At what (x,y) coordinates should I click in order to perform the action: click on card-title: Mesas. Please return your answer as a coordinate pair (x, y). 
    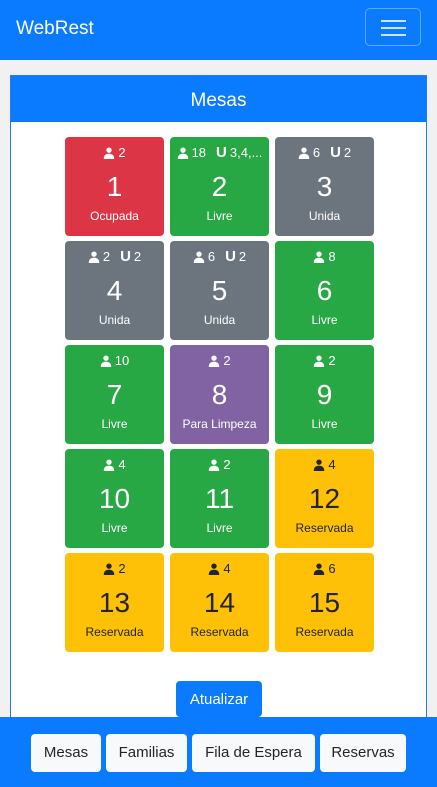
    Looking at the image, I should click on (218, 99).